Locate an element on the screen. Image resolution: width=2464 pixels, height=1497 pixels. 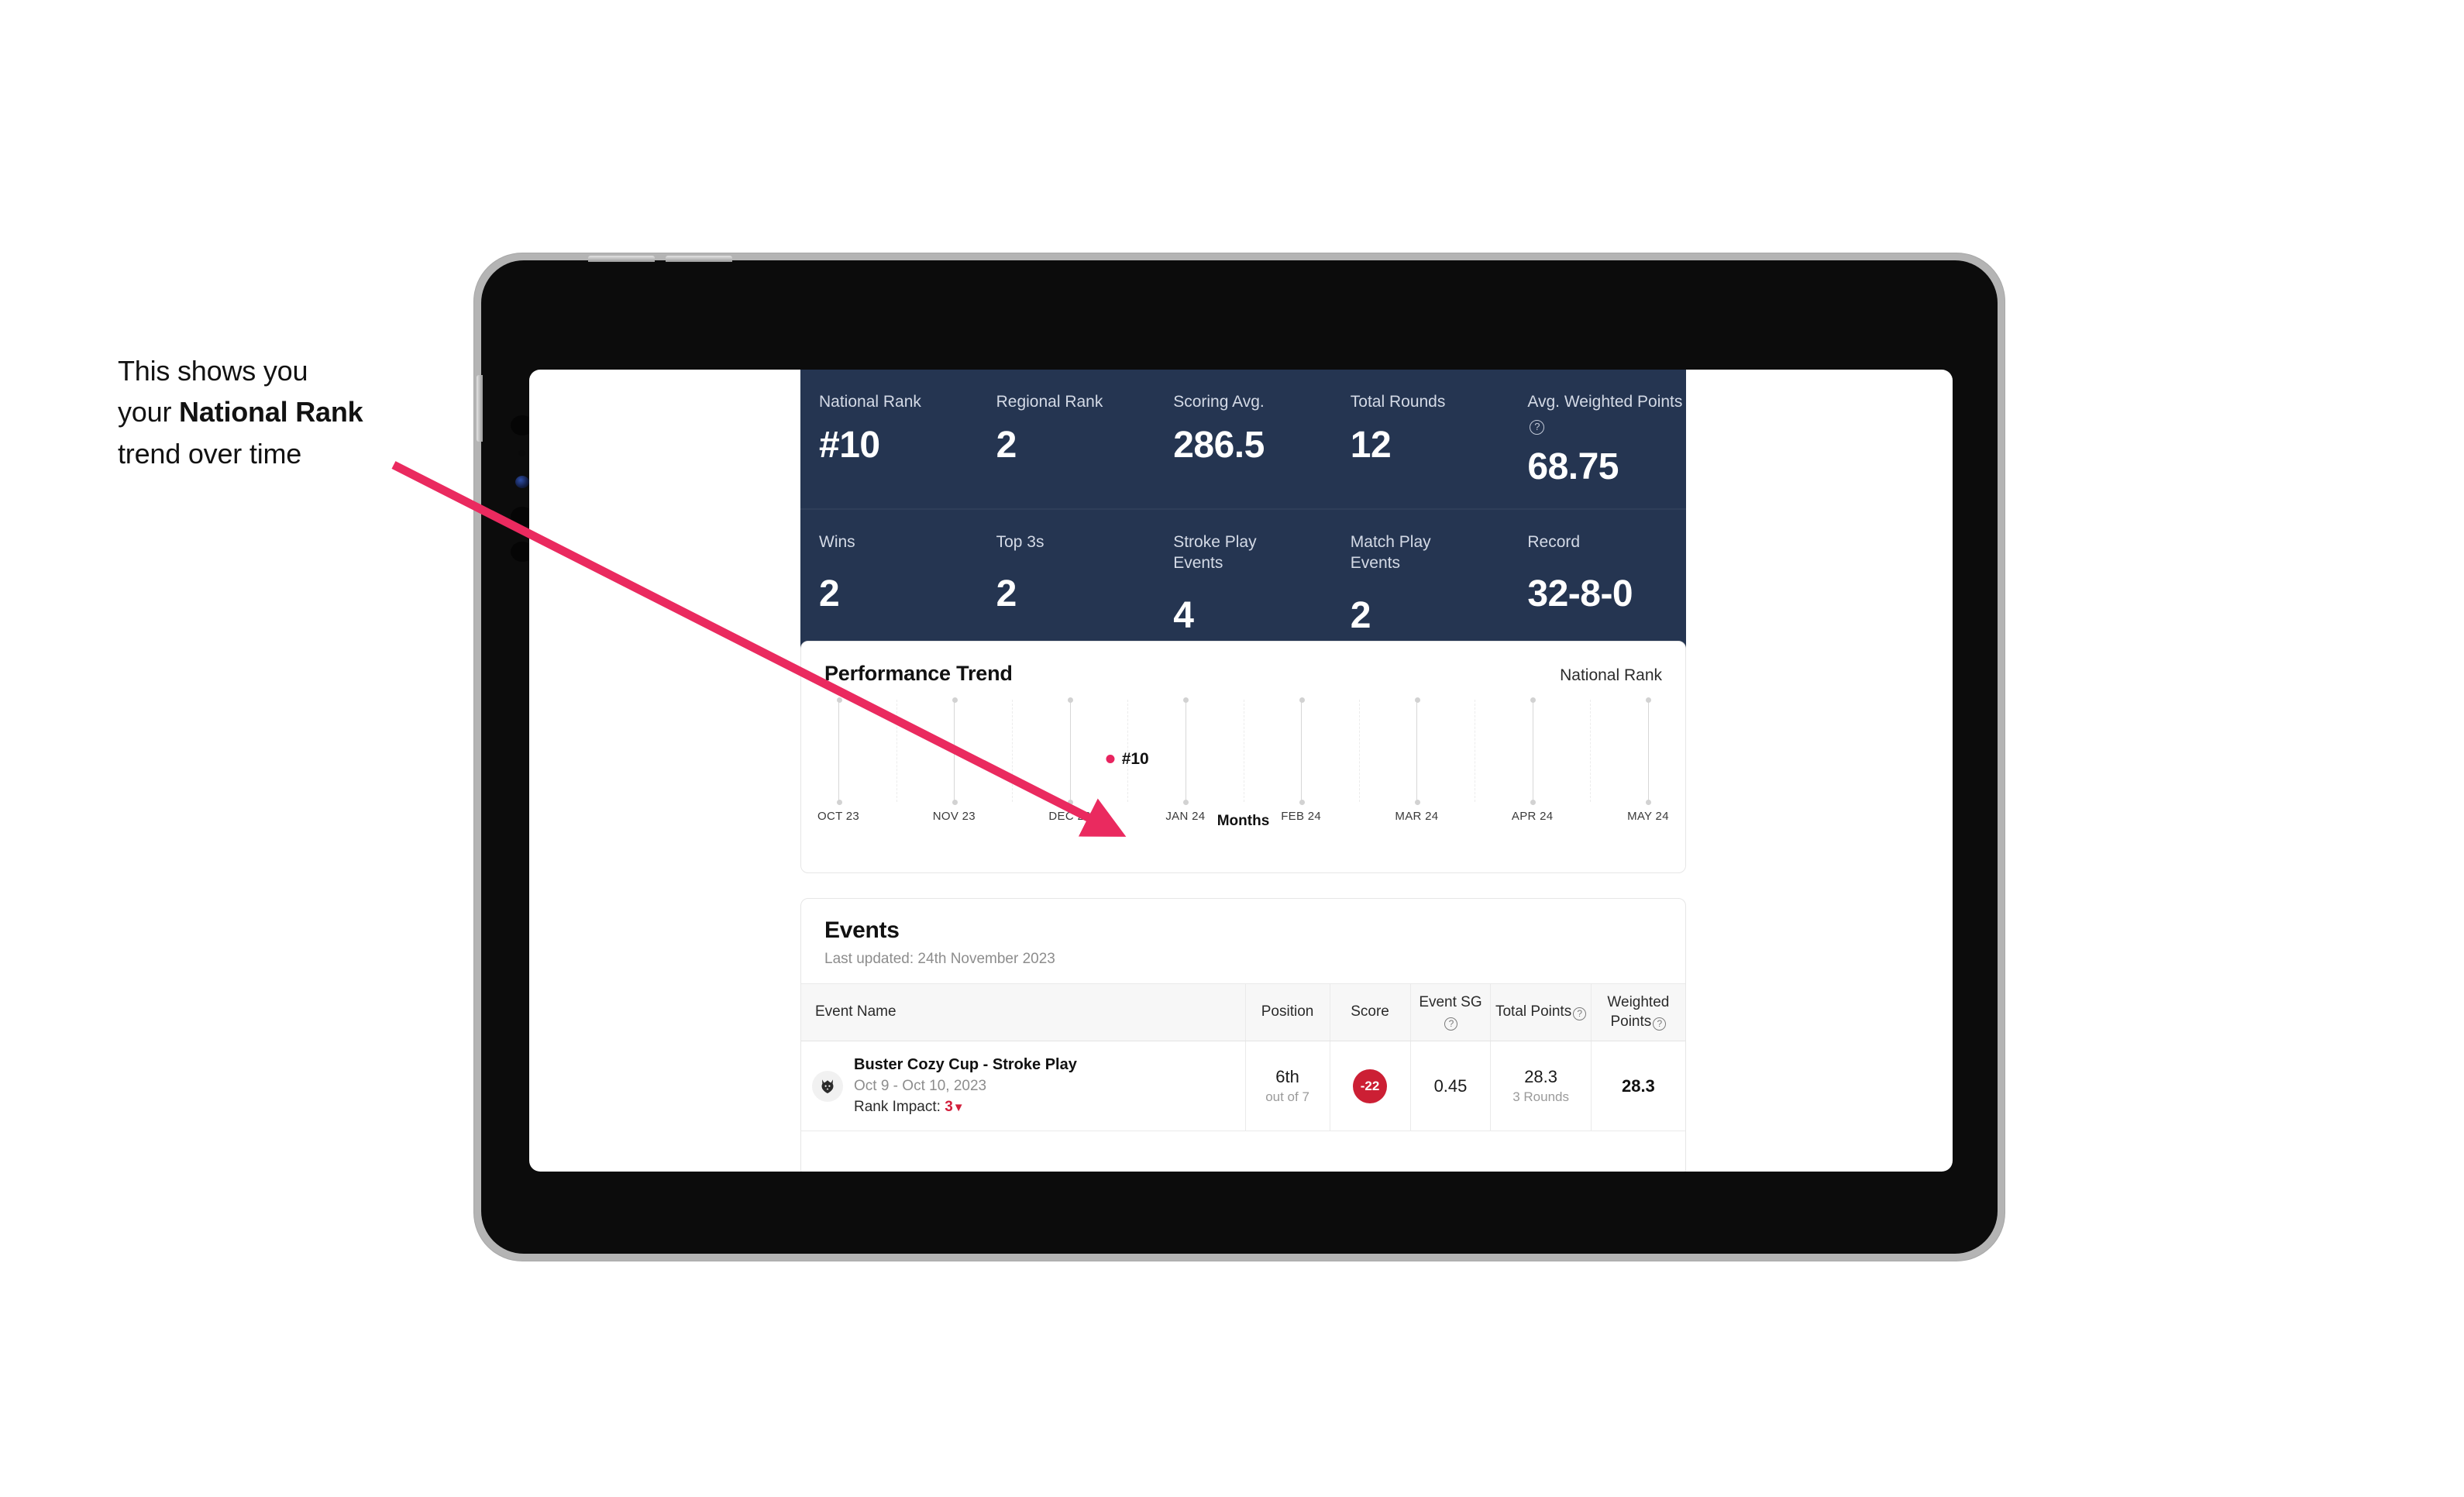
total-points-value: 28.3 is located at coordinates (1541, 1077).